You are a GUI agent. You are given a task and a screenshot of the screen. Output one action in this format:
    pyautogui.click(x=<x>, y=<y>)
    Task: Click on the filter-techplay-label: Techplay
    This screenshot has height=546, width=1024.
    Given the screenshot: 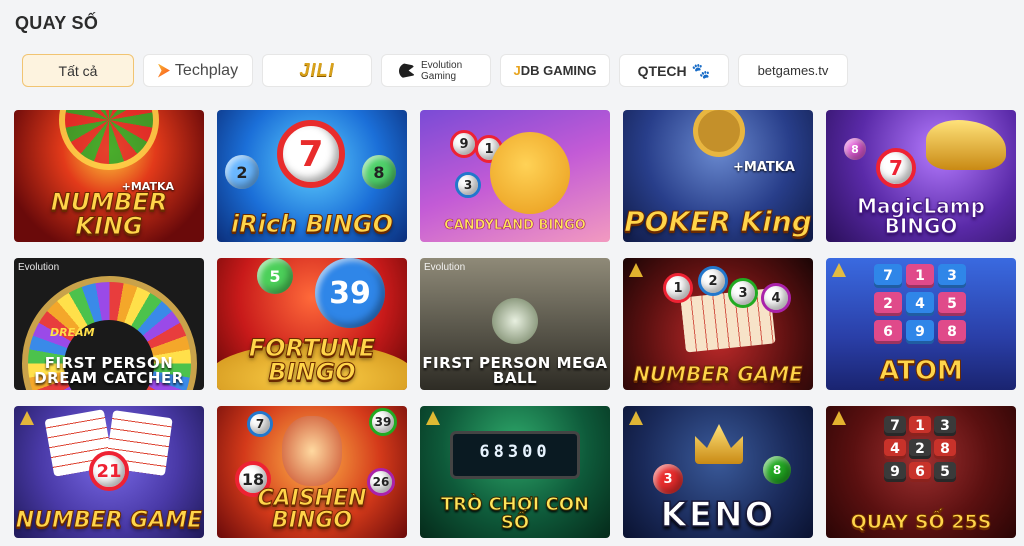 What is the action you would take?
    pyautogui.click(x=206, y=70)
    